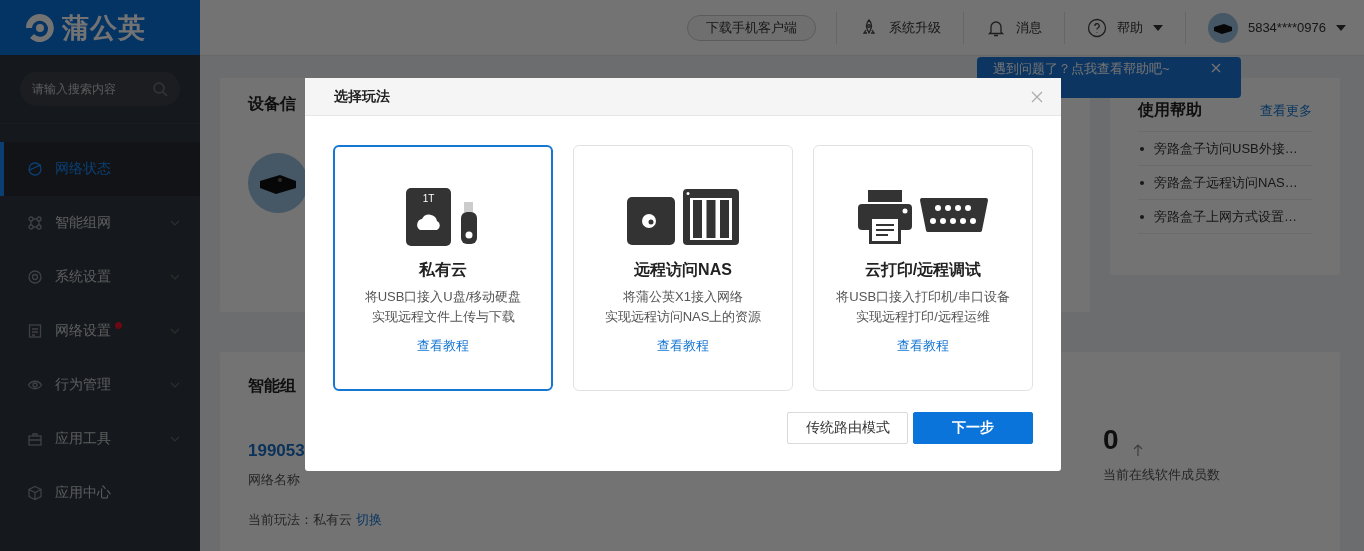 This screenshot has height=551, width=1364. I want to click on briefcase-icon, so click(35, 439).